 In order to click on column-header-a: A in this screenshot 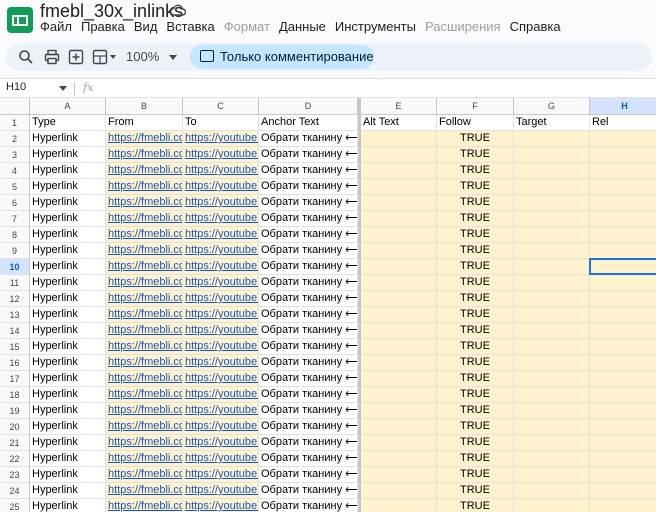, I will do `click(68, 106)`.